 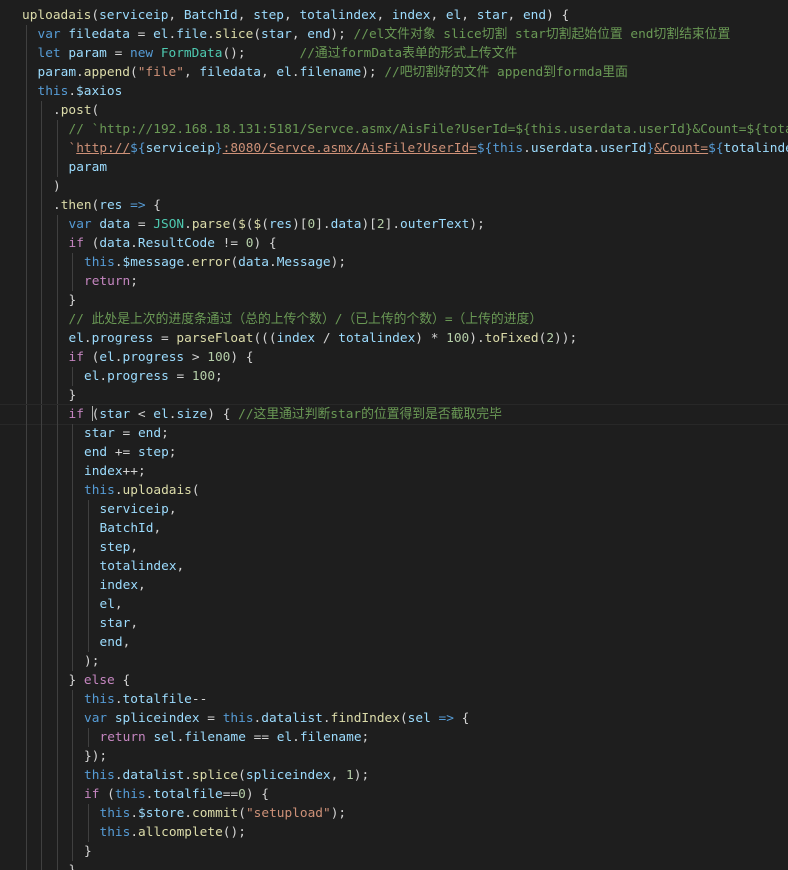 I want to click on code-line: return sel.filename == el.filename;, so click(x=394, y=737).